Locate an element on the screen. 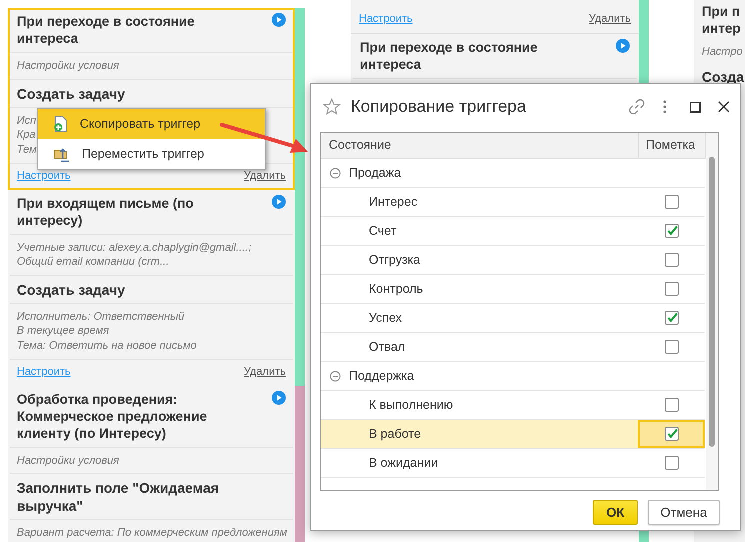 Image resolution: width=745 pixels, height=542 pixels. row-label: Успех is located at coordinates (386, 318).